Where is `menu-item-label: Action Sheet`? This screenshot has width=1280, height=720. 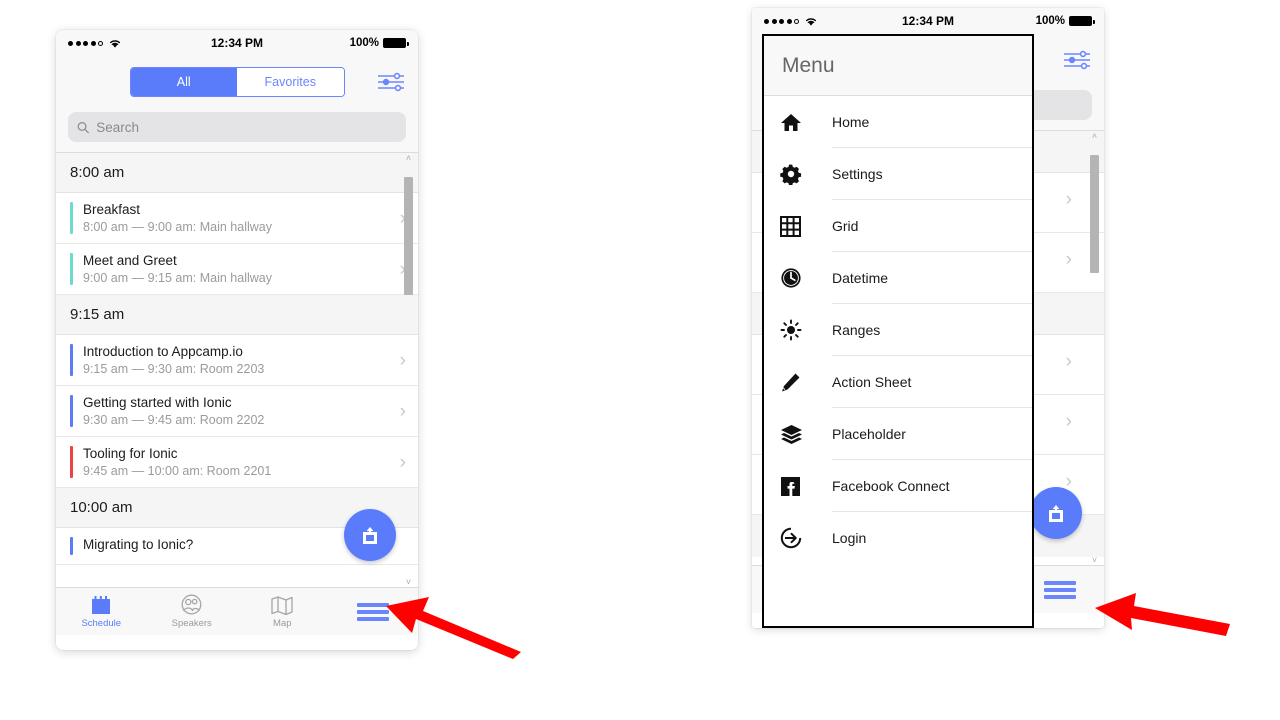 menu-item-label: Action Sheet is located at coordinates (932, 382).